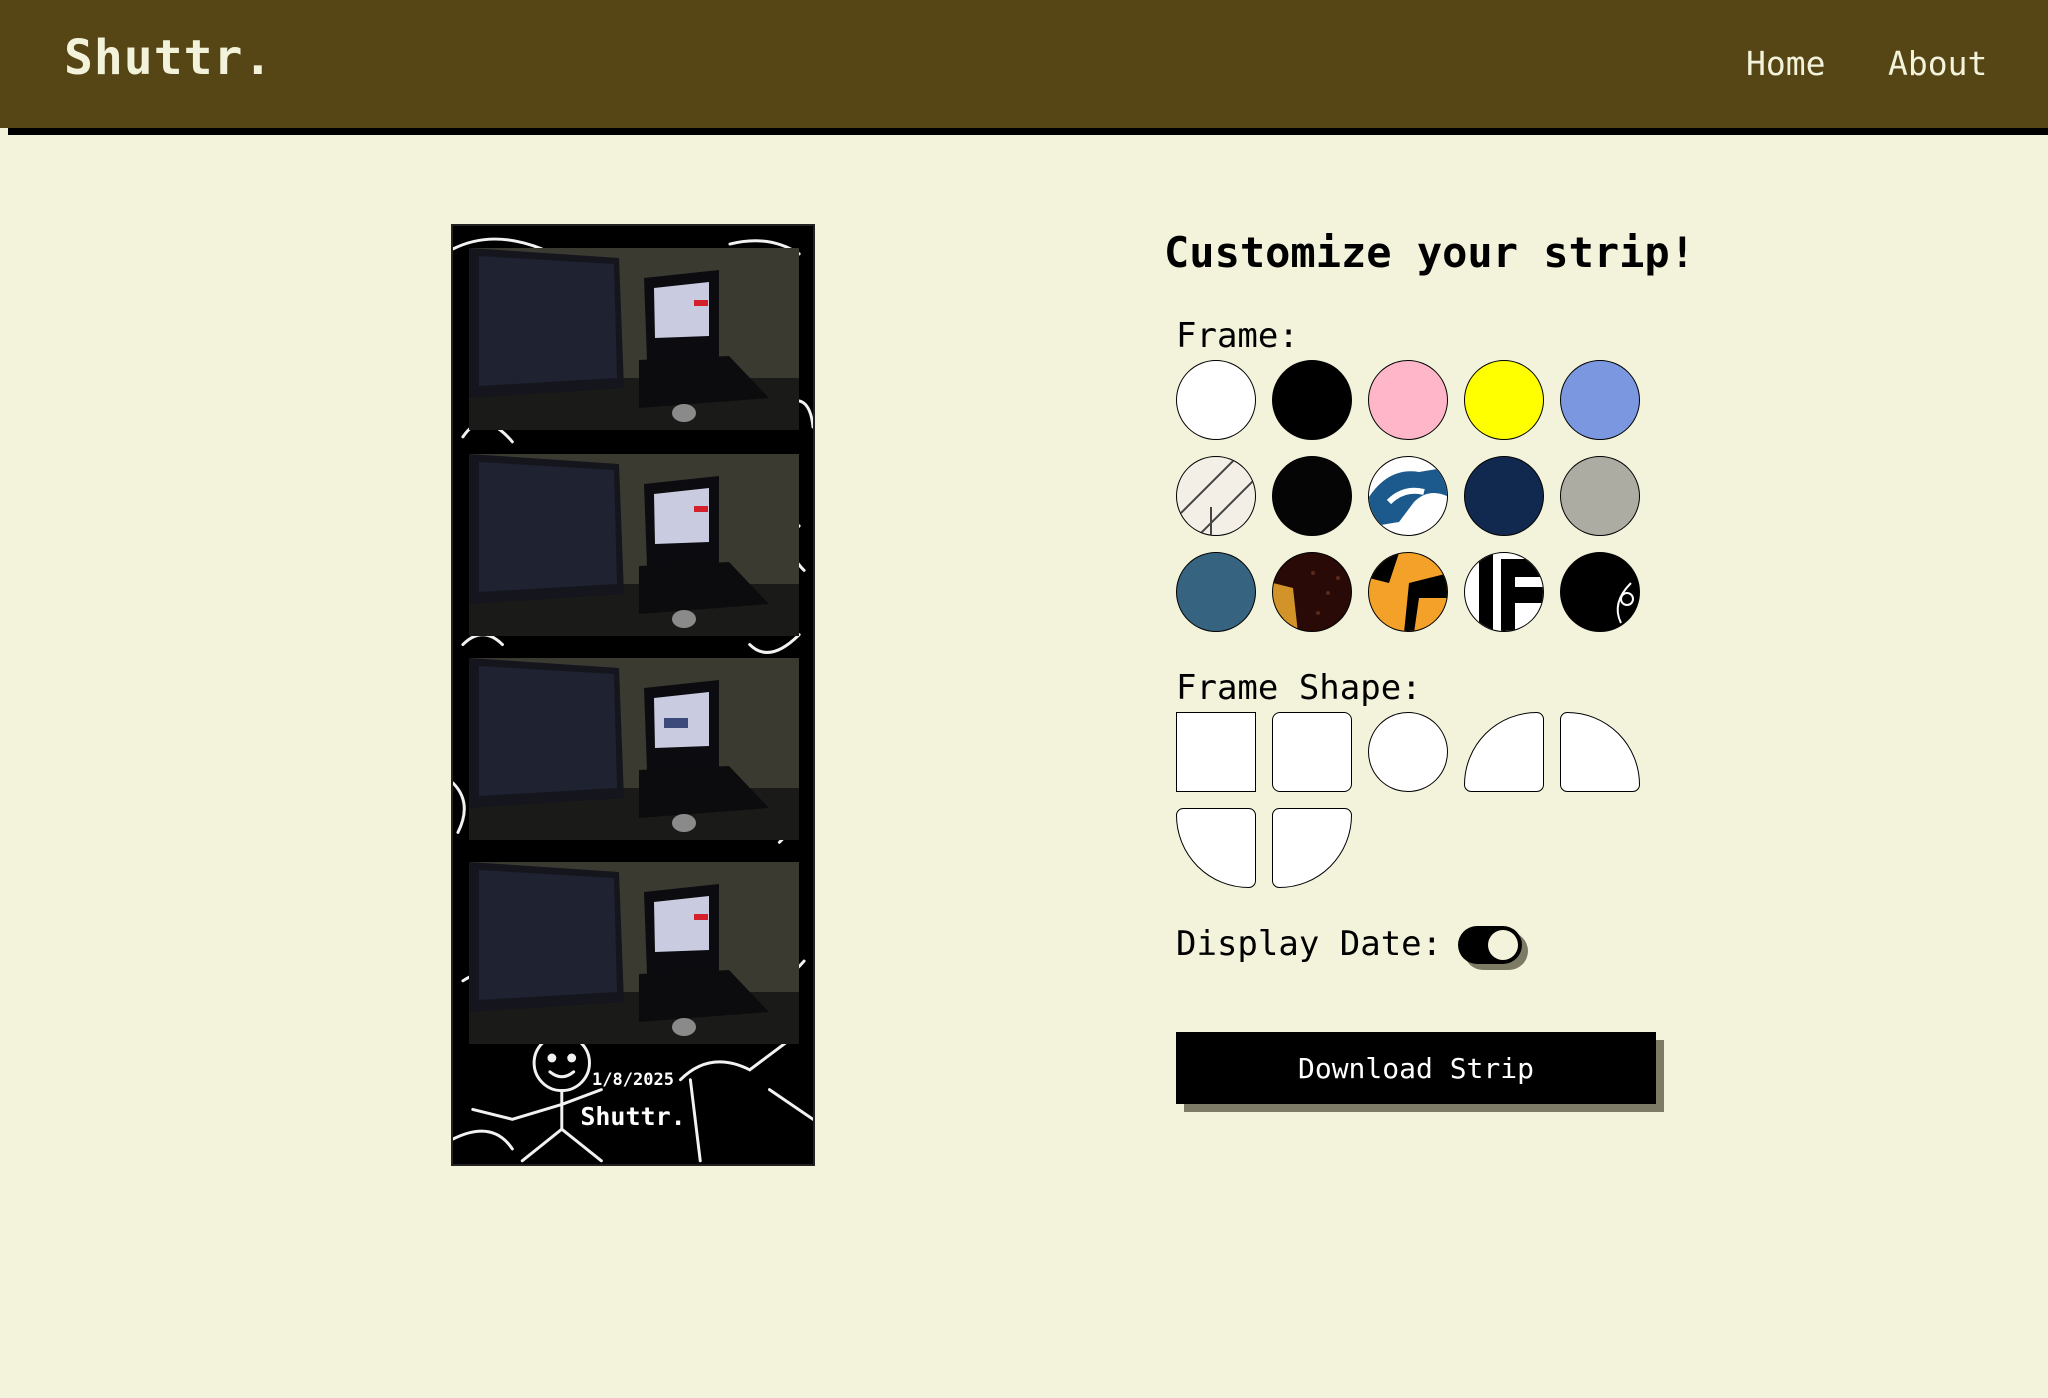 The height and width of the screenshot is (1398, 2048). What do you see at coordinates (1504, 496) in the screenshot?
I see `frame-swatch-navy` at bounding box center [1504, 496].